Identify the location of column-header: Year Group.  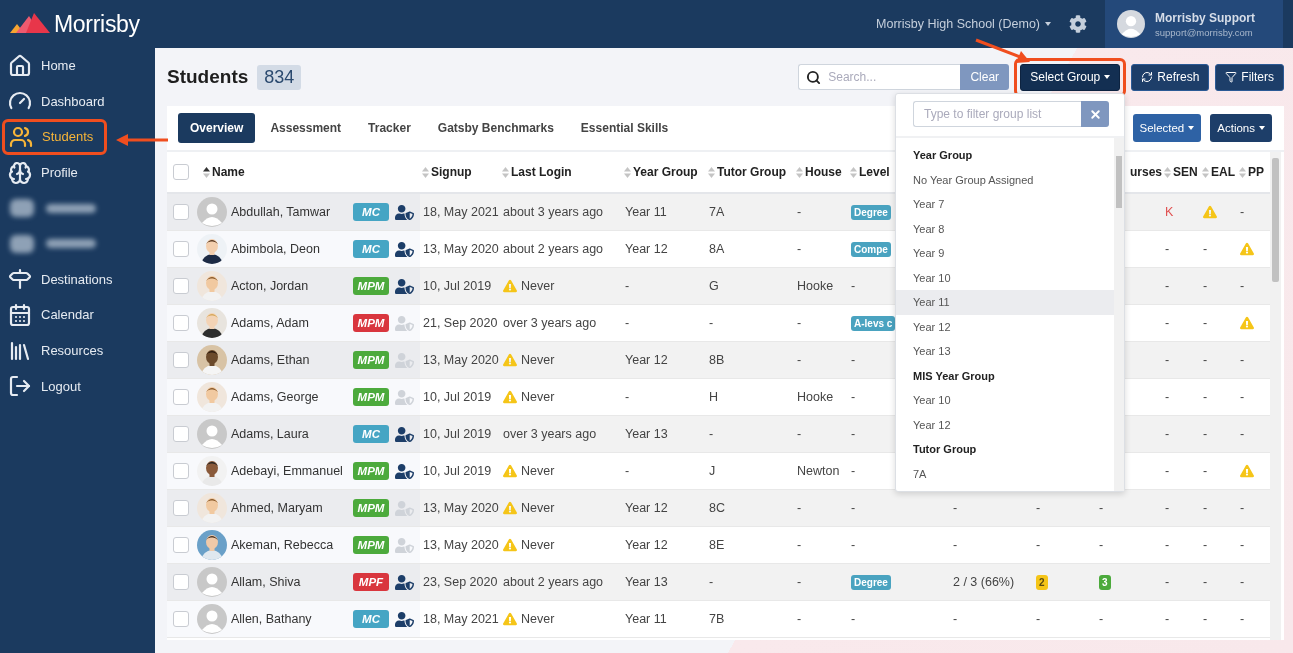
(665, 172).